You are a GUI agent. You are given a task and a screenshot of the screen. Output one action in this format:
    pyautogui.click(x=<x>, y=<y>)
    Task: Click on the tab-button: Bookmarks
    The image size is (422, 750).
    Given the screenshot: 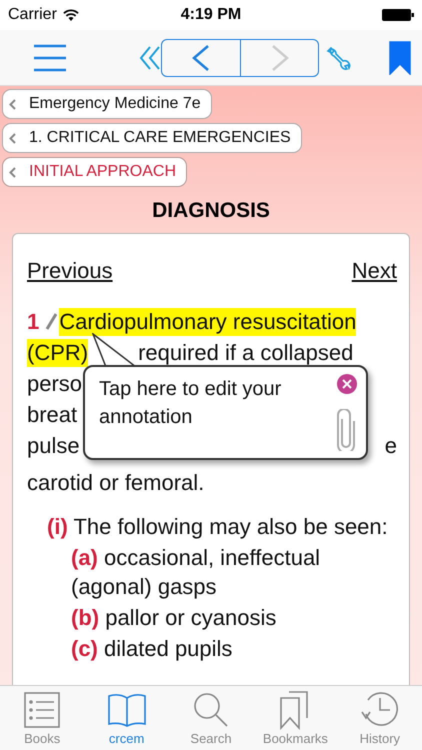 What is the action you would take?
    pyautogui.click(x=295, y=718)
    